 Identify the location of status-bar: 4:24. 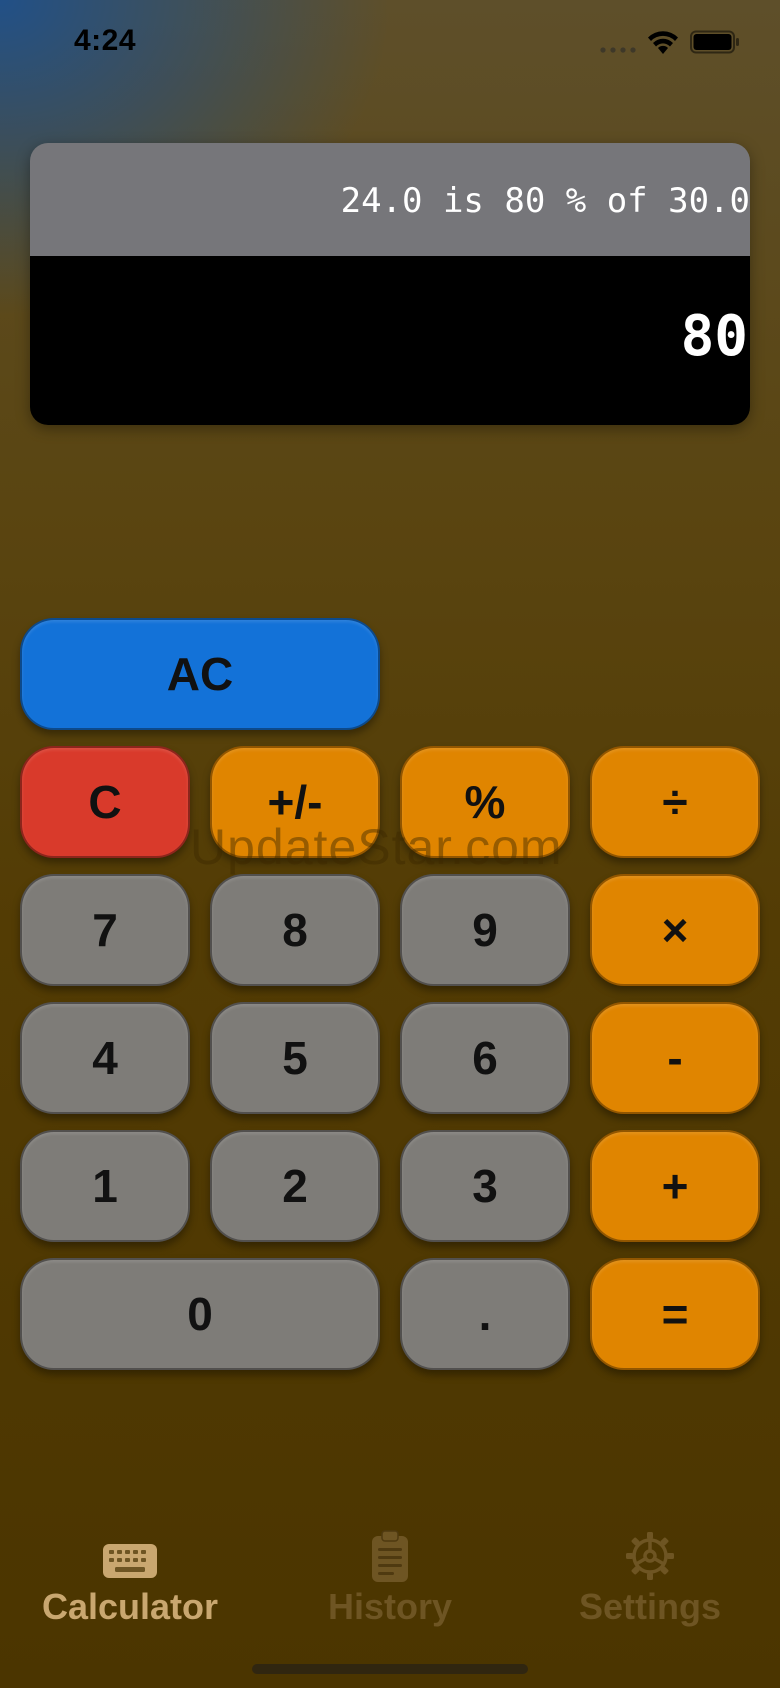
(390, 45).